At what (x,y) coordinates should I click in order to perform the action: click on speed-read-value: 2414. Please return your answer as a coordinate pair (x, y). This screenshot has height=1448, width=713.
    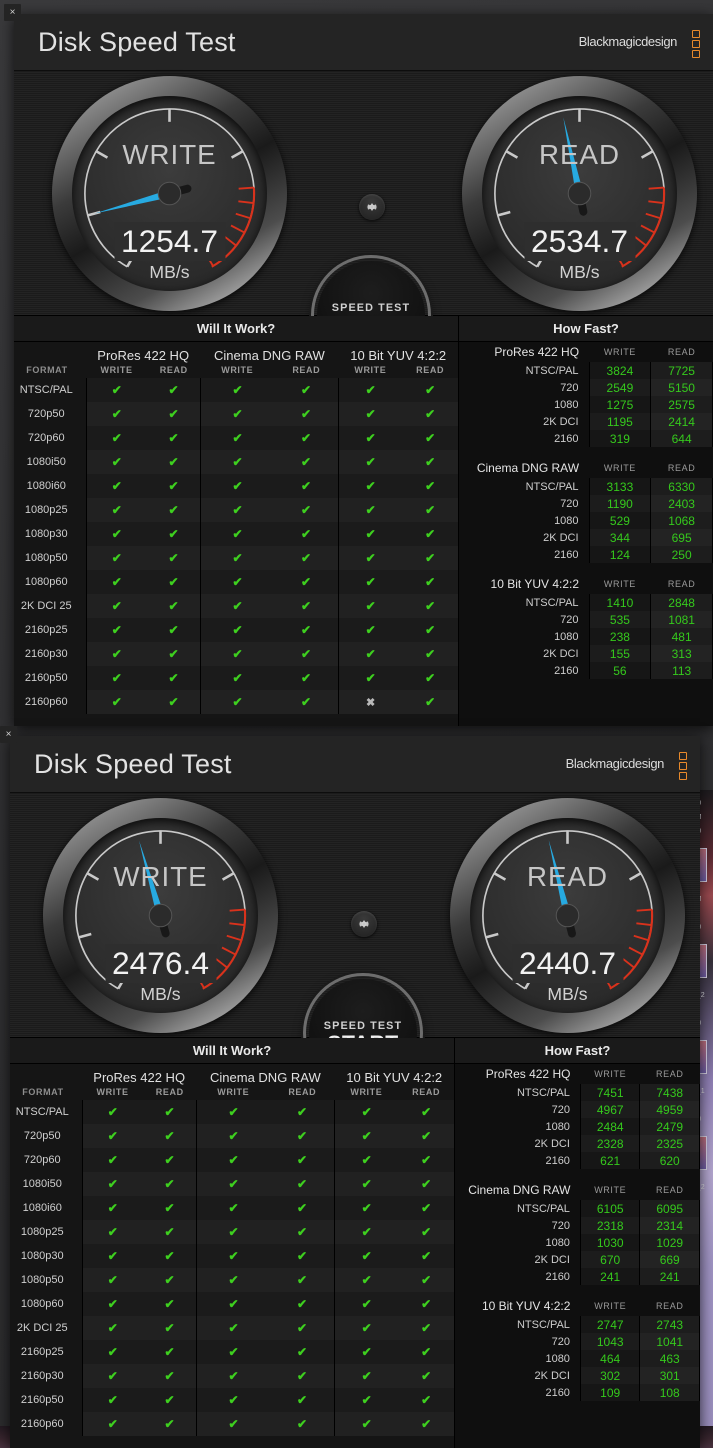
    Looking at the image, I should click on (681, 421).